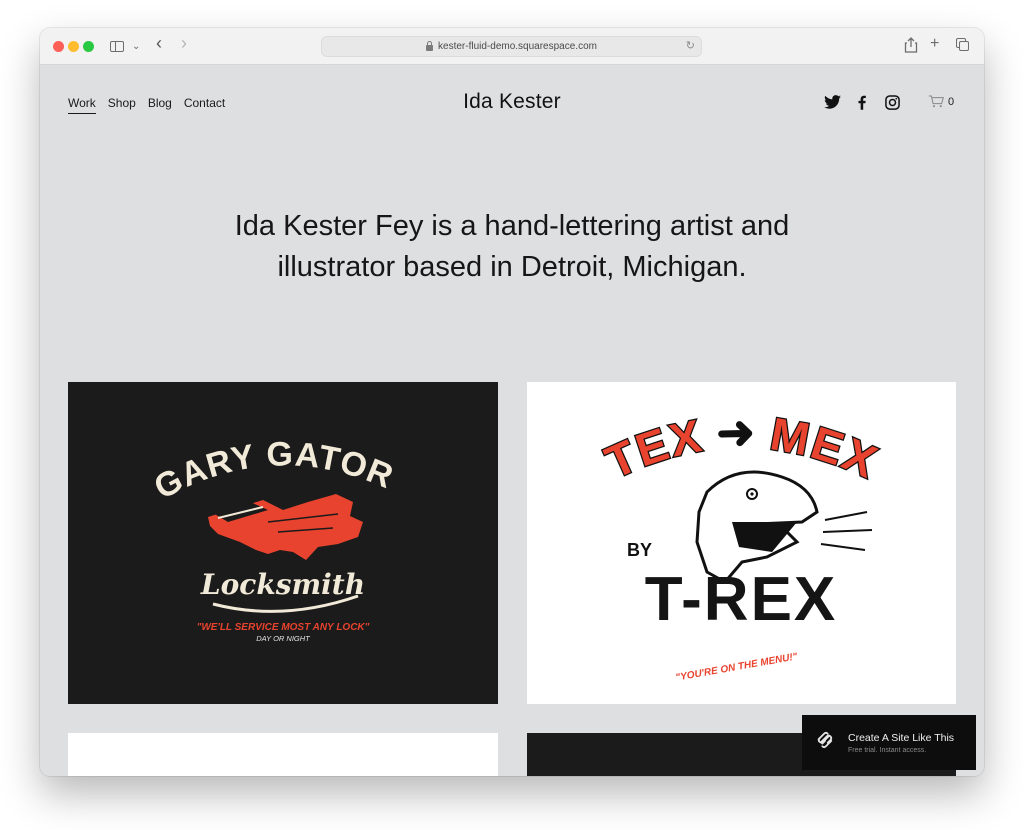 Image resolution: width=1024 pixels, height=830 pixels. I want to click on cart-count: 0, so click(951, 101).